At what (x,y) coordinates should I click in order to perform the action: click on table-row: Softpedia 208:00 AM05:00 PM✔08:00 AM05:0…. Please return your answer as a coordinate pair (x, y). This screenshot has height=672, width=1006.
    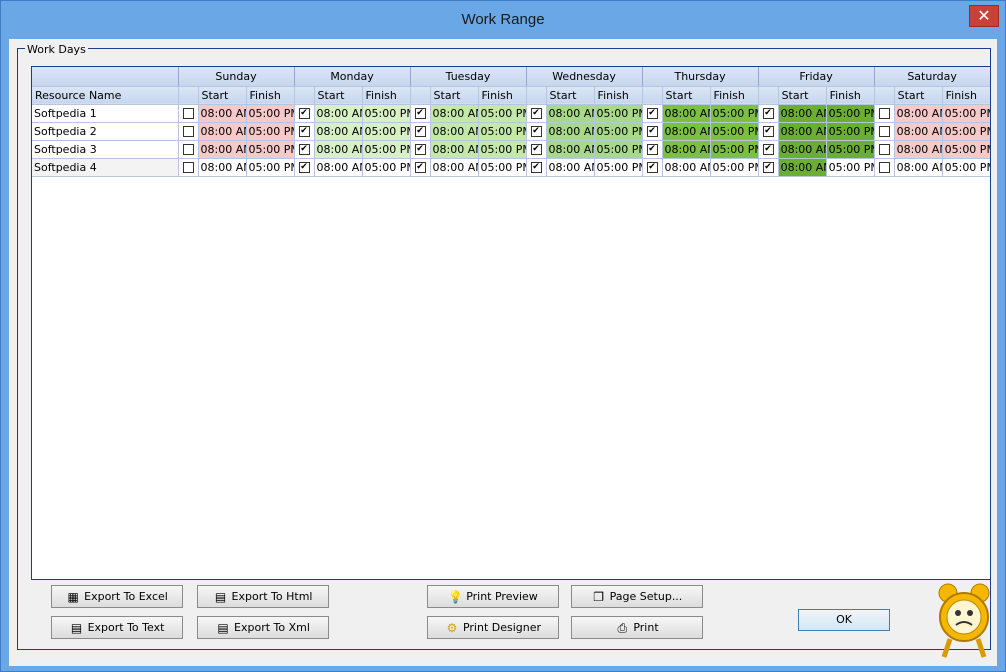
    Looking at the image, I should click on (511, 131).